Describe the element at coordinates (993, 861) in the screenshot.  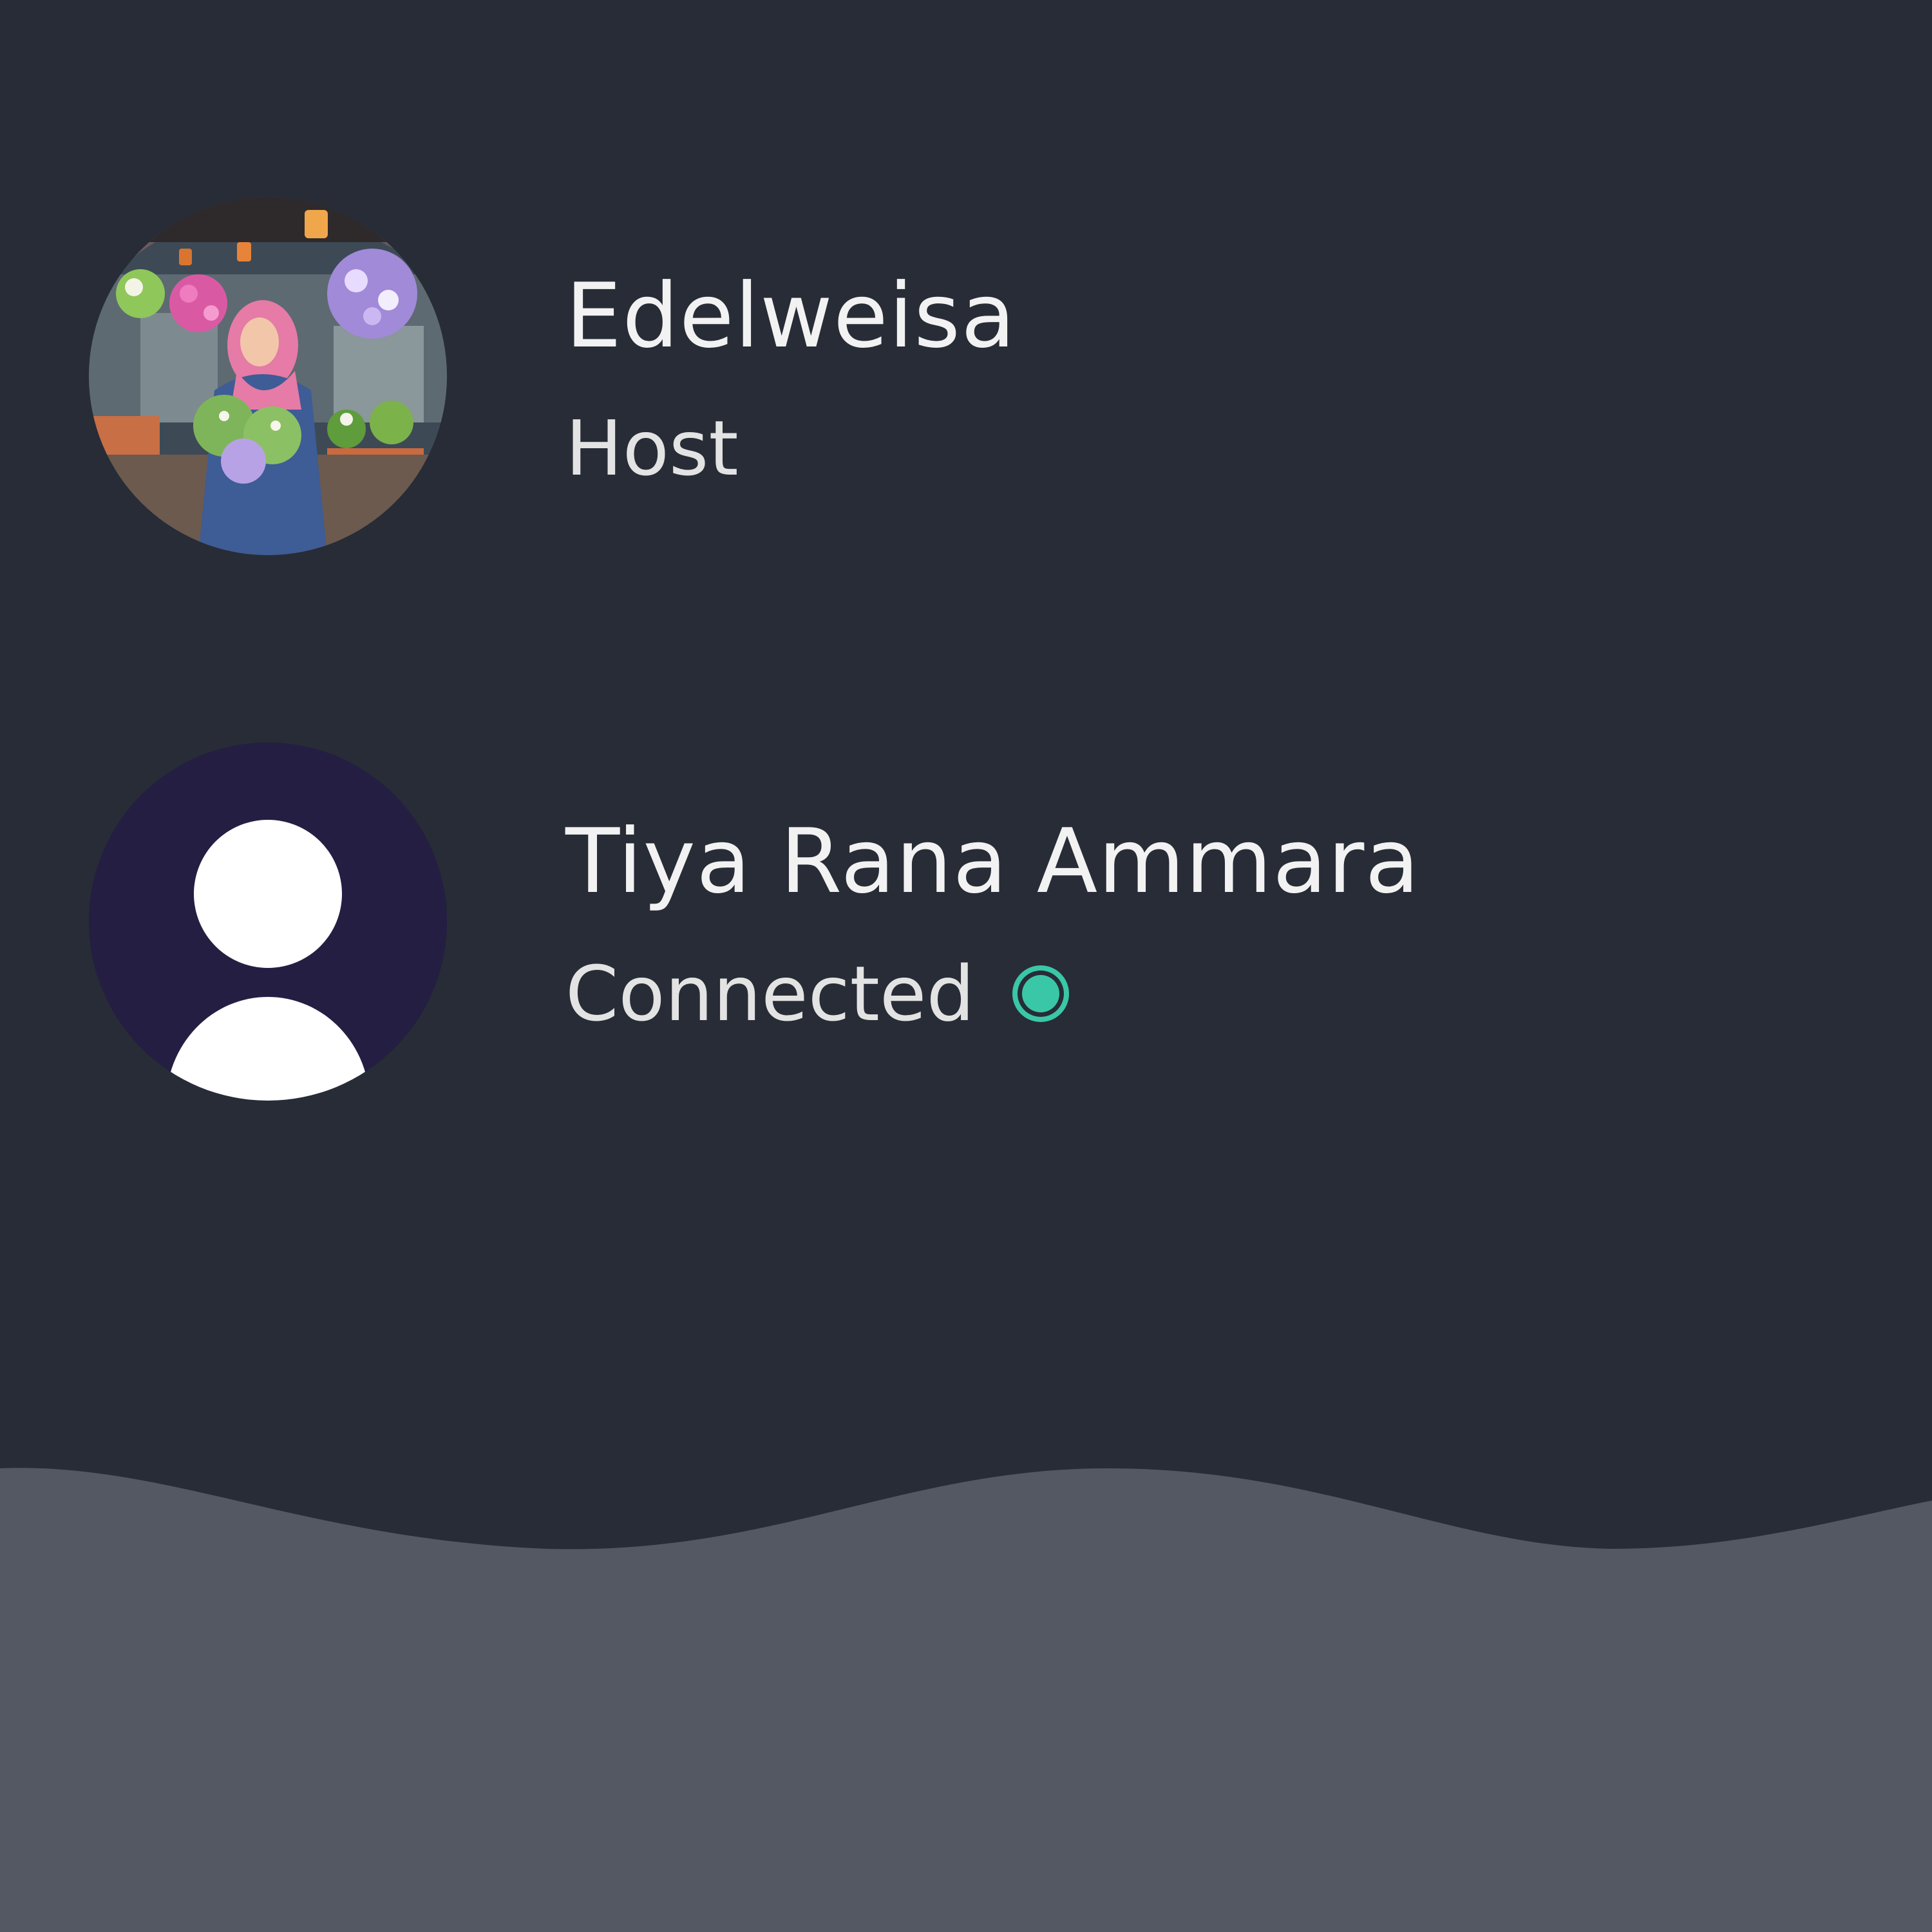
I see `participant-name: Tiya Rana Ammara` at that location.